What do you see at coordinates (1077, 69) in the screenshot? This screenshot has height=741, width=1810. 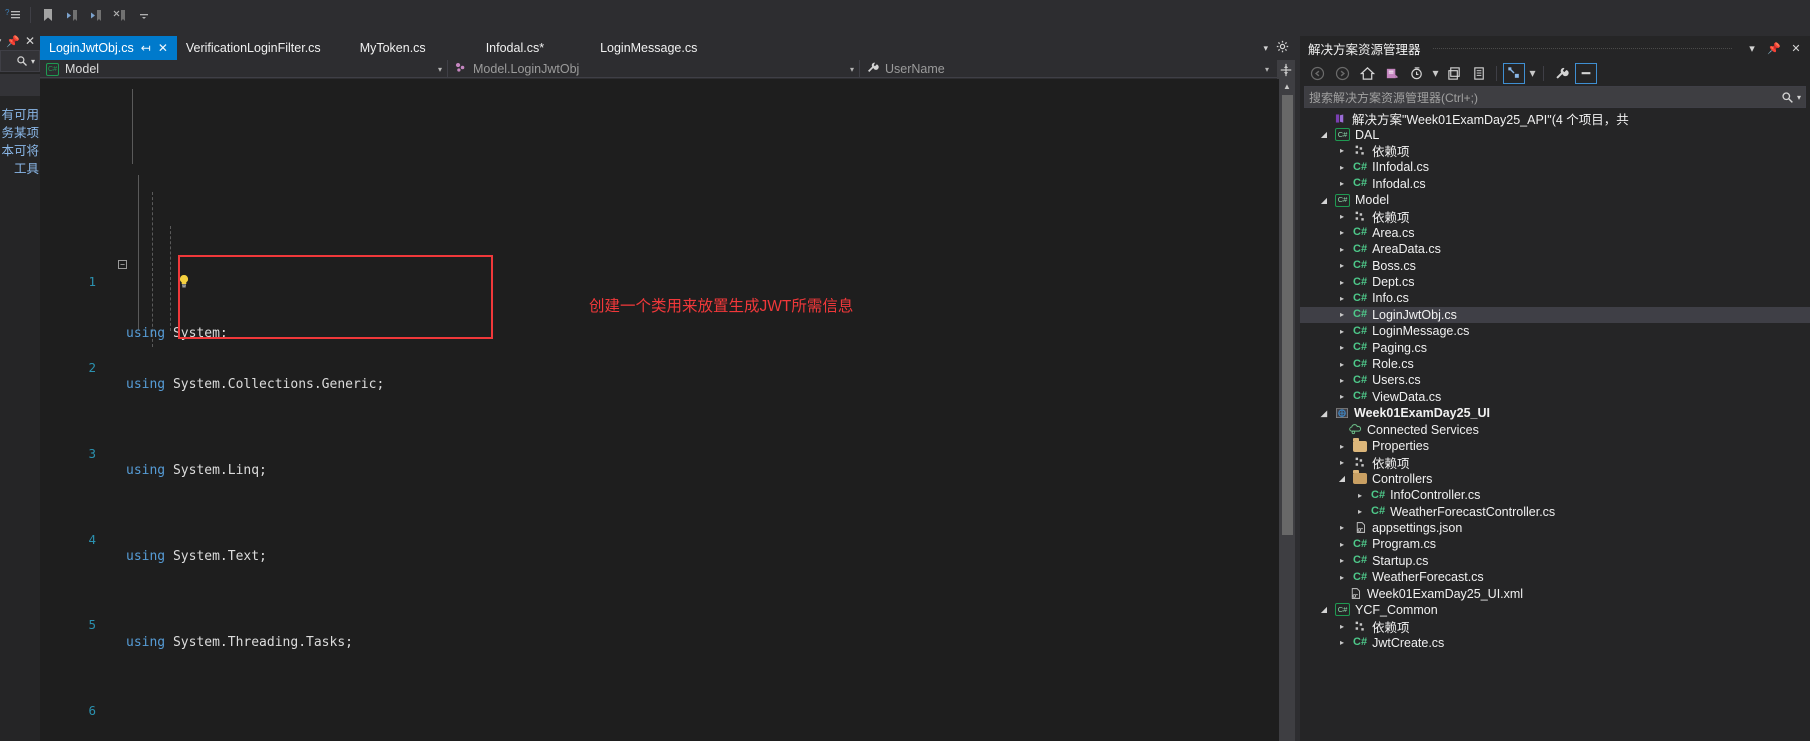 I see `nav-member-dropdown: UserName ▾` at bounding box center [1077, 69].